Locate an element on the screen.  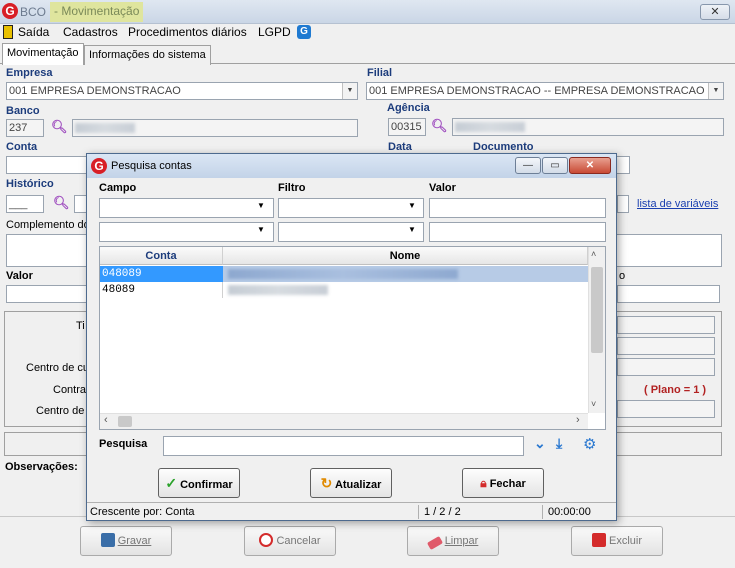
historico-code-field: ___ is located at coordinates (25, 204).